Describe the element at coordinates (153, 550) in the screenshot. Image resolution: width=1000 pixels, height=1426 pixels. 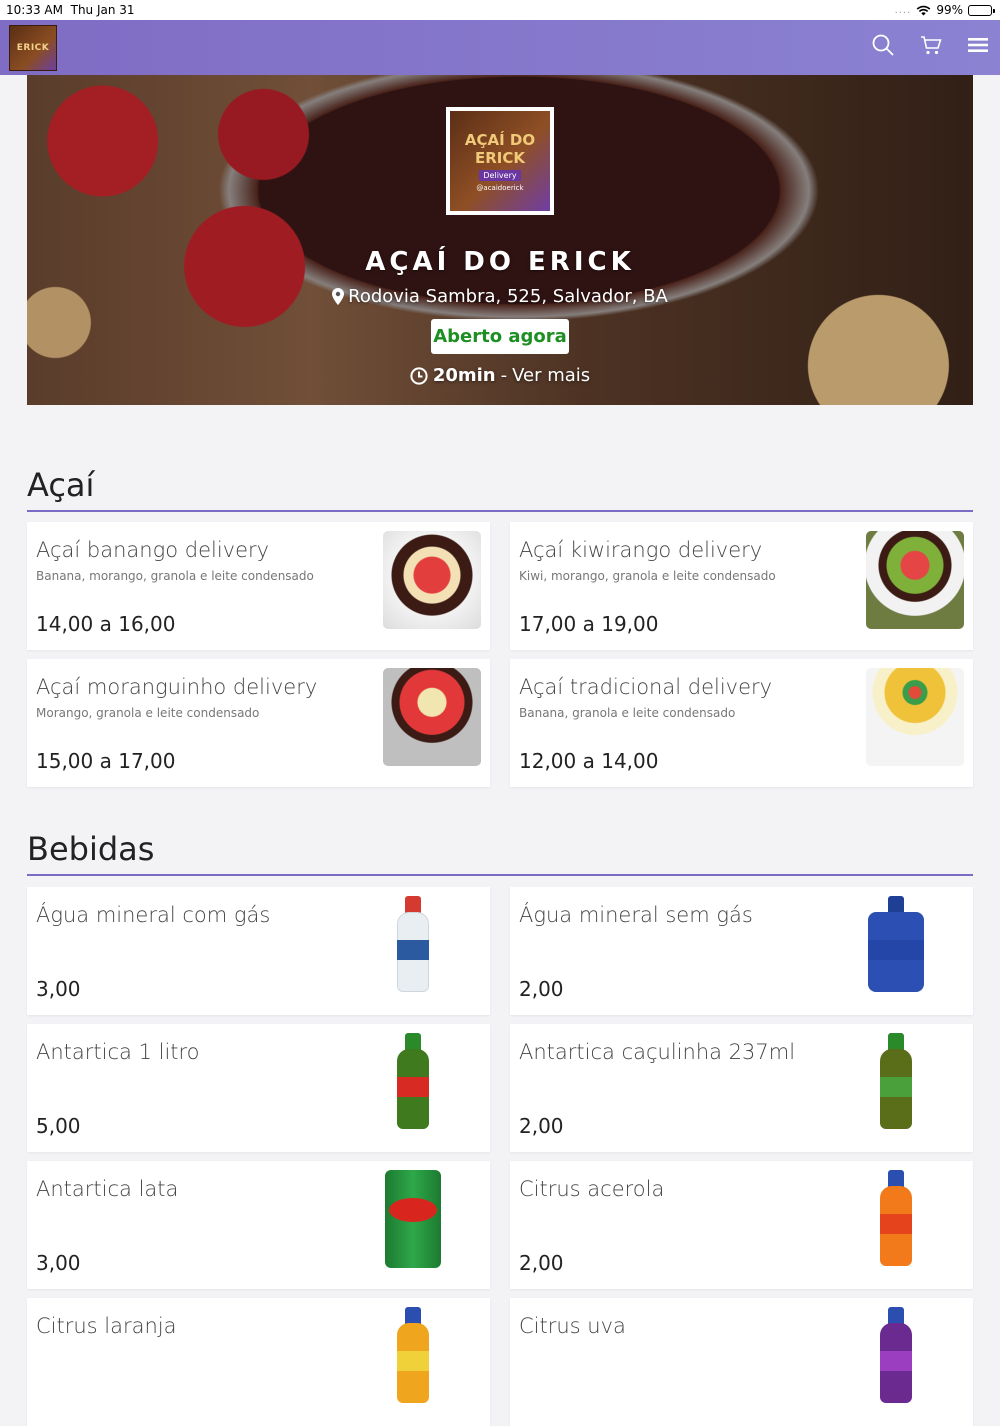
I see `product-name: Açaí banango delivery` at that location.